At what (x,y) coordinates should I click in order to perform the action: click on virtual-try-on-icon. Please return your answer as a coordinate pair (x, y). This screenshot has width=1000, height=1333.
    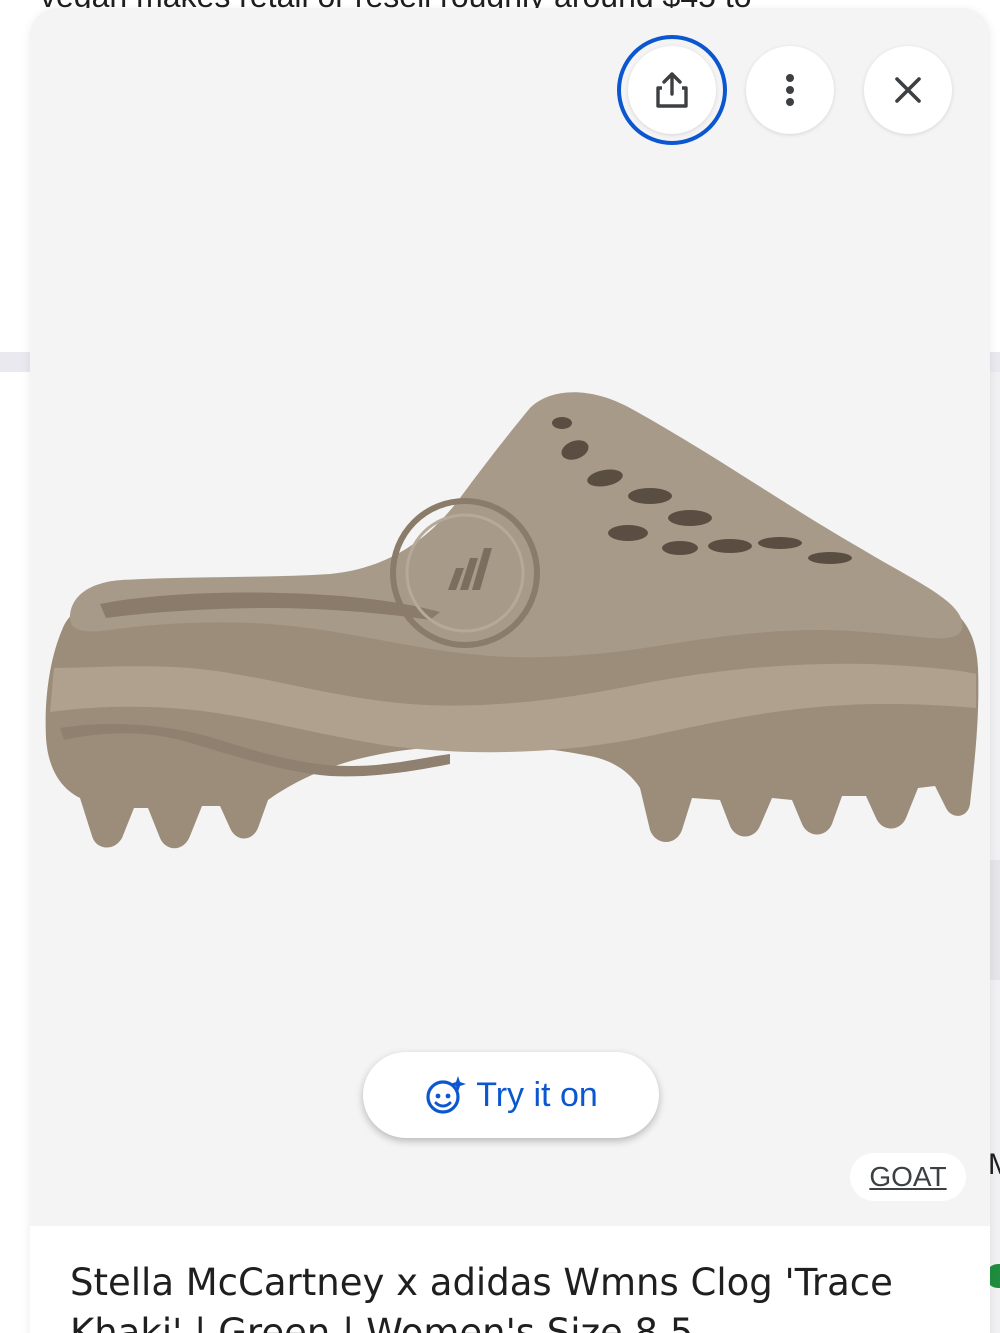
    Looking at the image, I should click on (446, 1095).